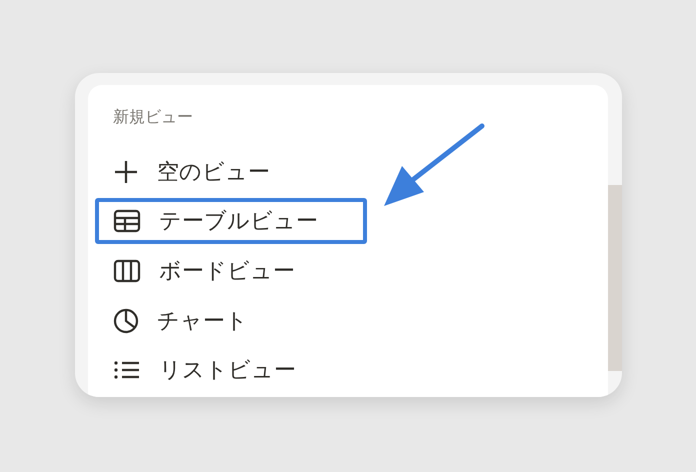 The height and width of the screenshot is (472, 696). I want to click on columns-icon, so click(127, 270).